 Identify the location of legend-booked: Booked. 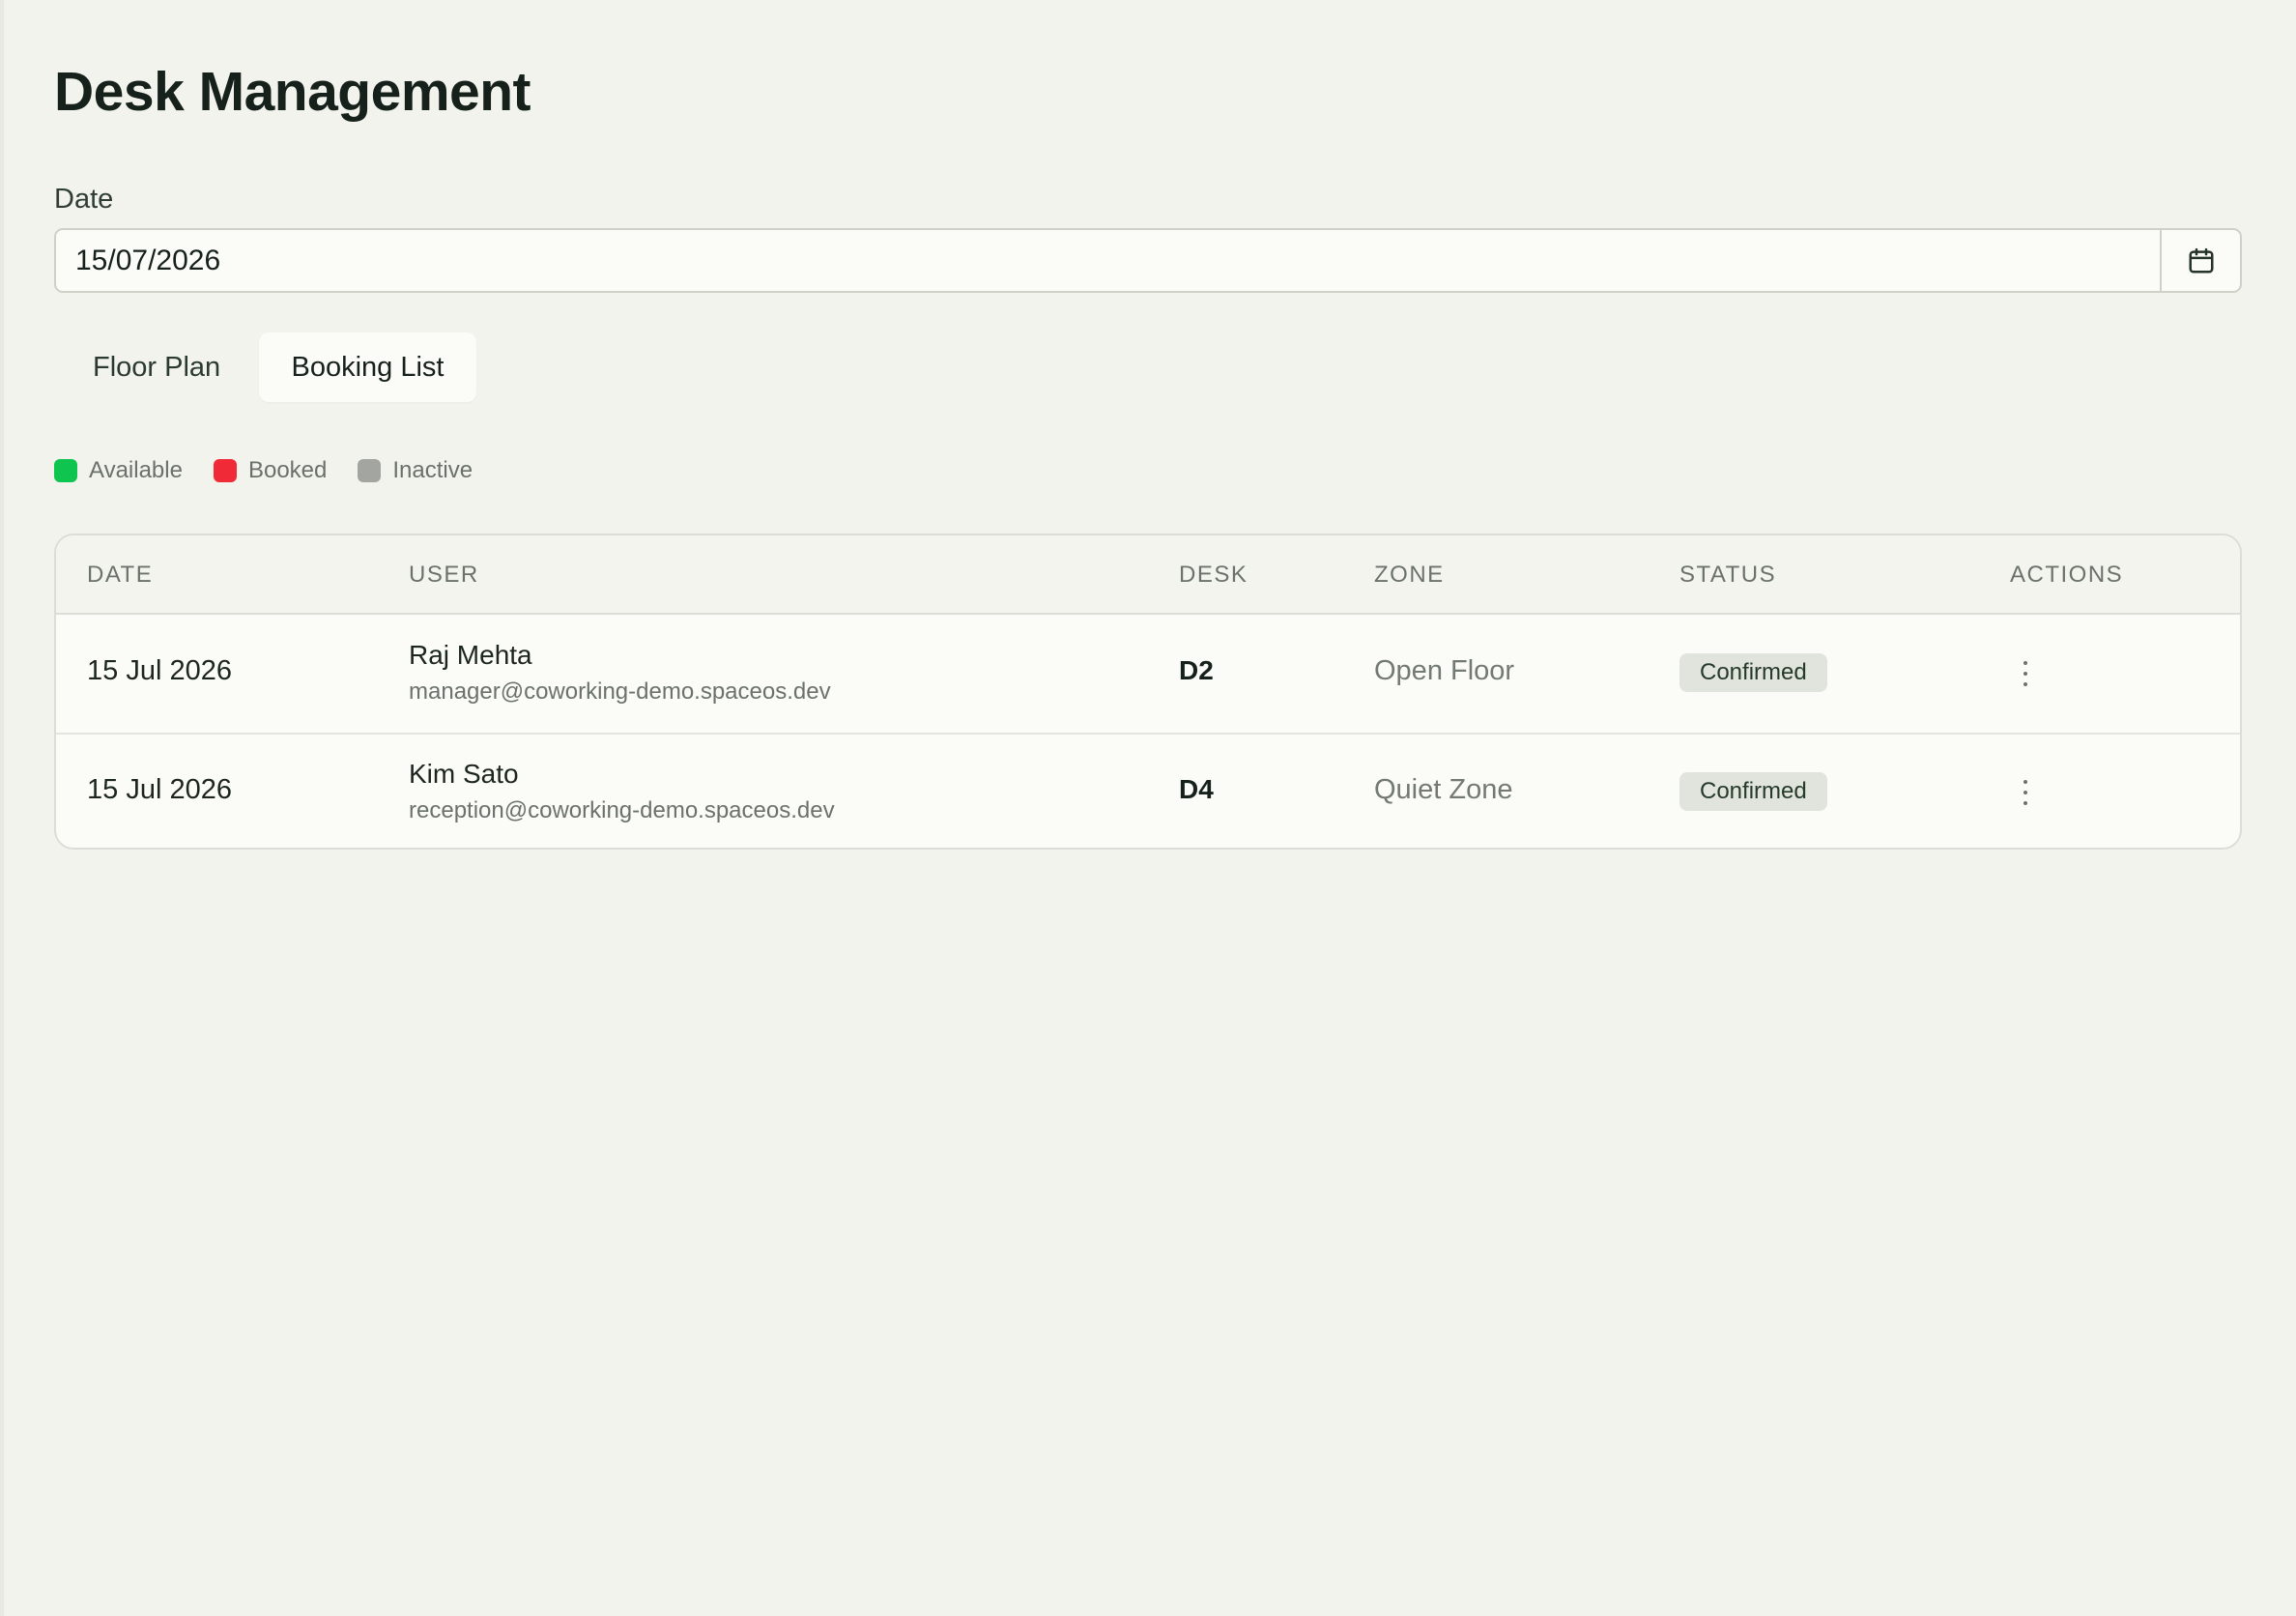
(270, 471).